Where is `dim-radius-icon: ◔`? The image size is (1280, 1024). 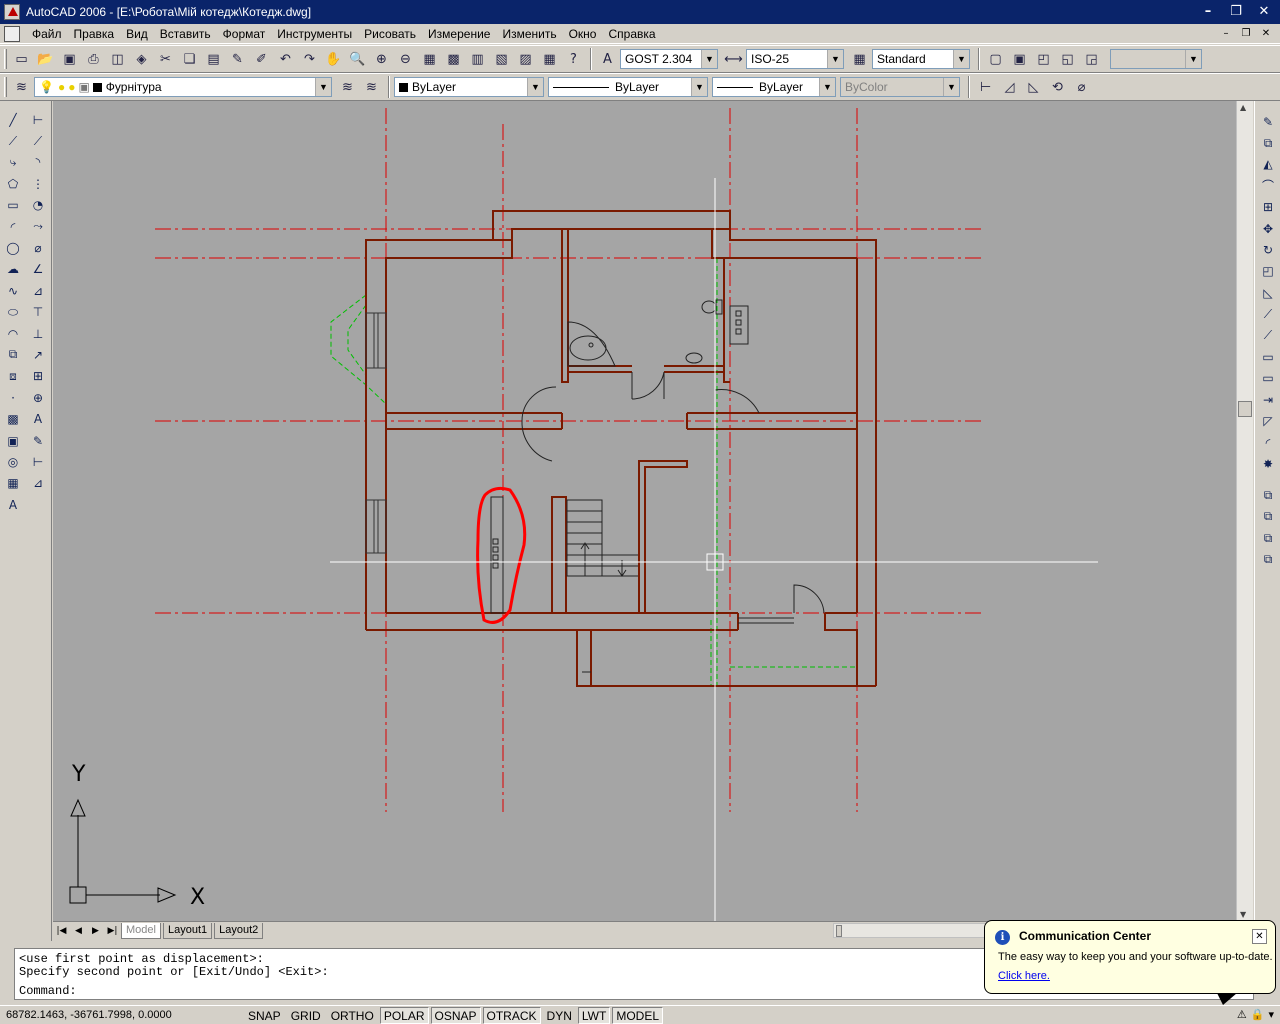 dim-radius-icon: ◔ is located at coordinates (38, 205).